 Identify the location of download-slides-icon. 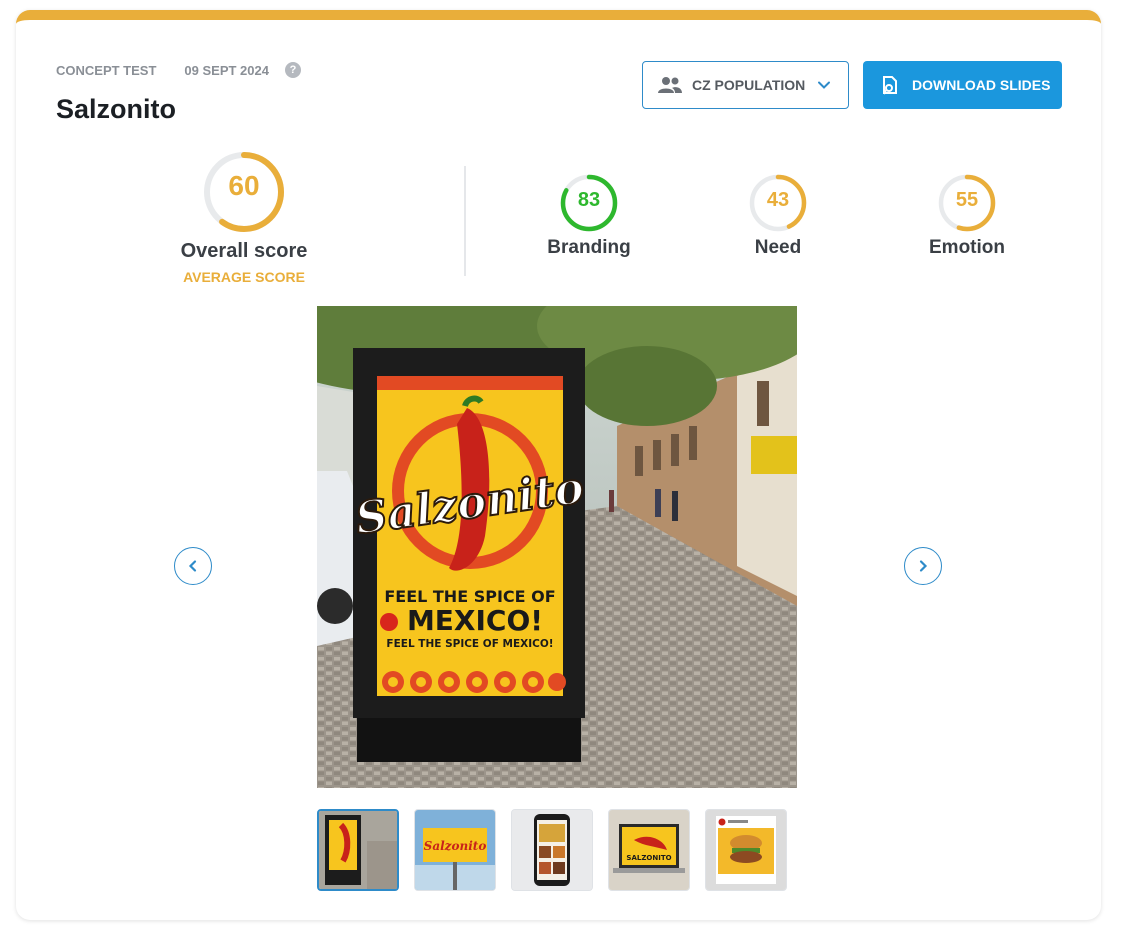
(890, 85).